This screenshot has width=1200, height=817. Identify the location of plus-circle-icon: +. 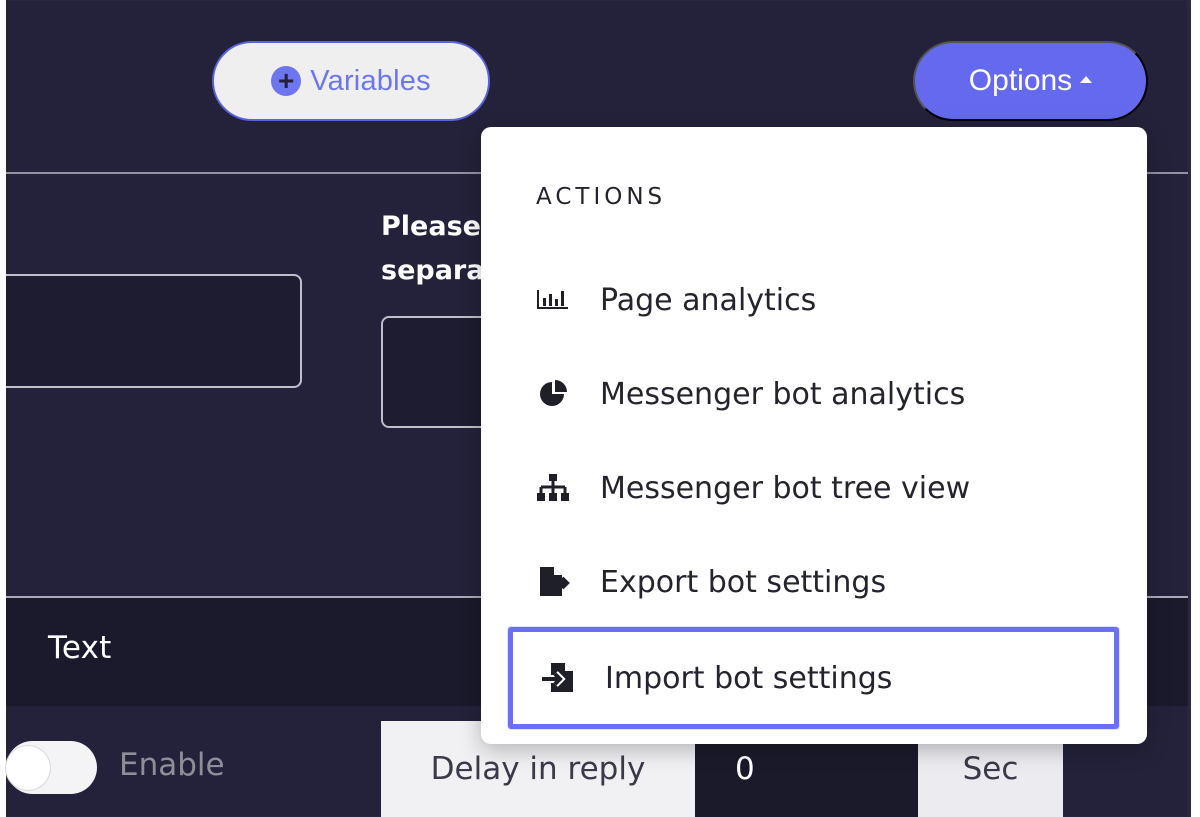
(286, 81).